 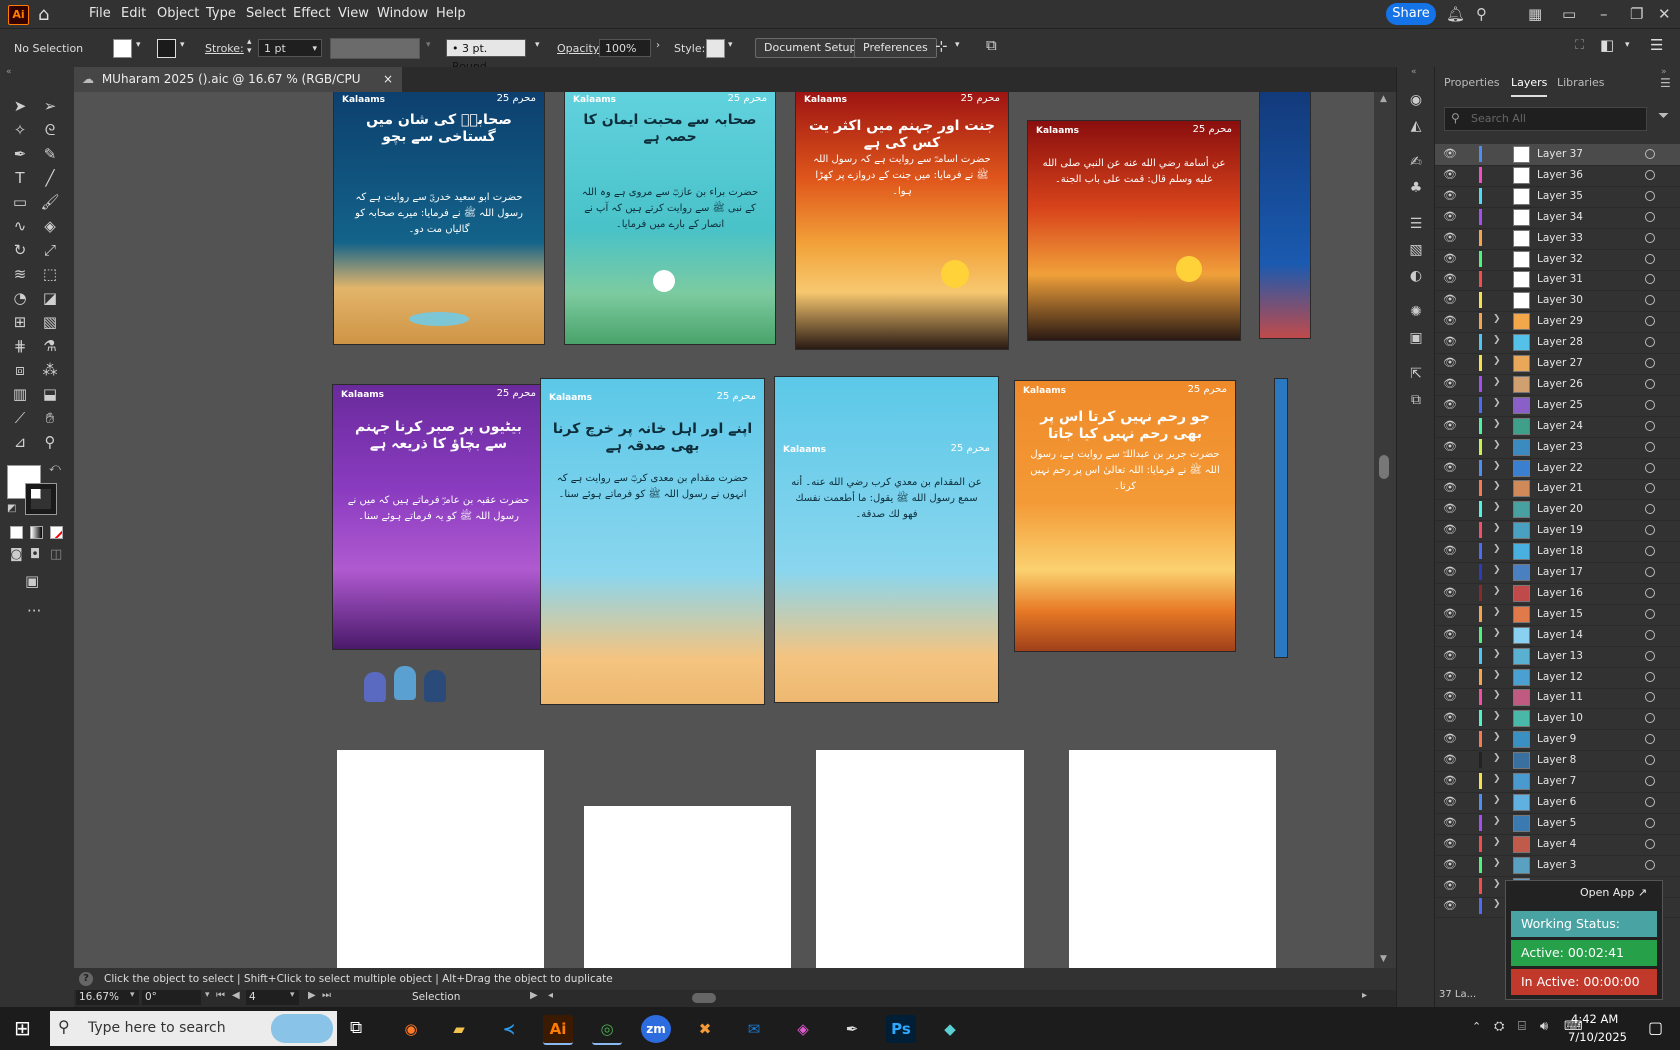 What do you see at coordinates (1560, 697) in the screenshot?
I see `layer-name: Layer 11` at bounding box center [1560, 697].